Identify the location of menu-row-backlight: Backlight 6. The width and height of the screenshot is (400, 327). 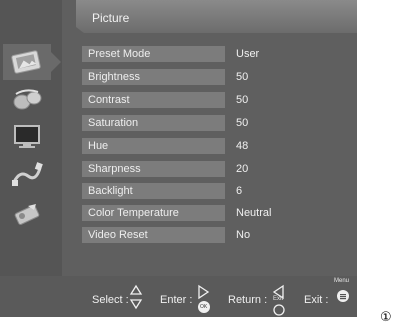
(202, 191).